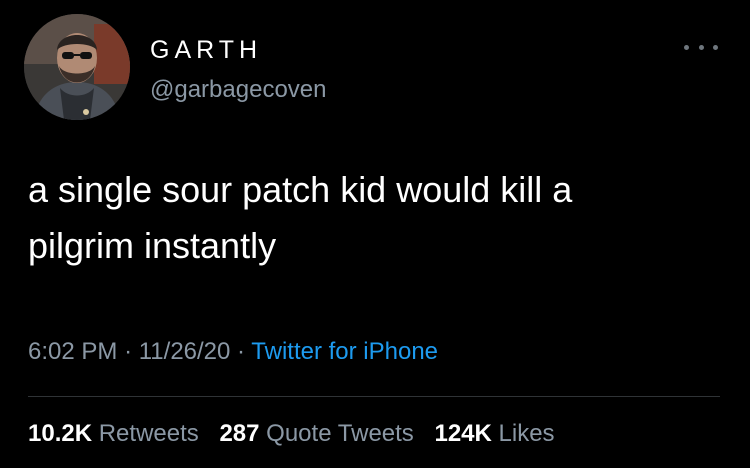 This screenshot has width=750, height=468. Describe the element at coordinates (72, 351) in the screenshot. I see `tweet-time: 6:02 PM` at that location.